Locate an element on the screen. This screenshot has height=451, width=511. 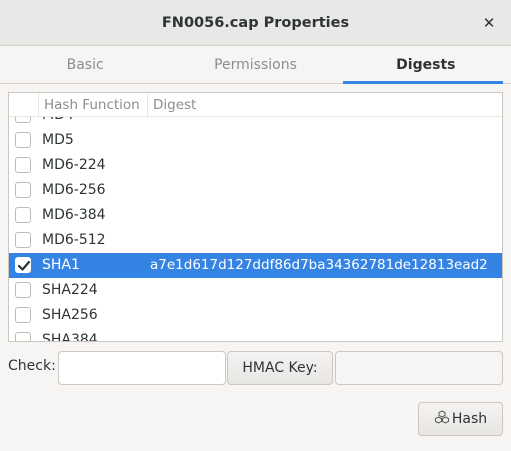
title-bar: FN0056.cap Properties ✕ is located at coordinates (255, 23).